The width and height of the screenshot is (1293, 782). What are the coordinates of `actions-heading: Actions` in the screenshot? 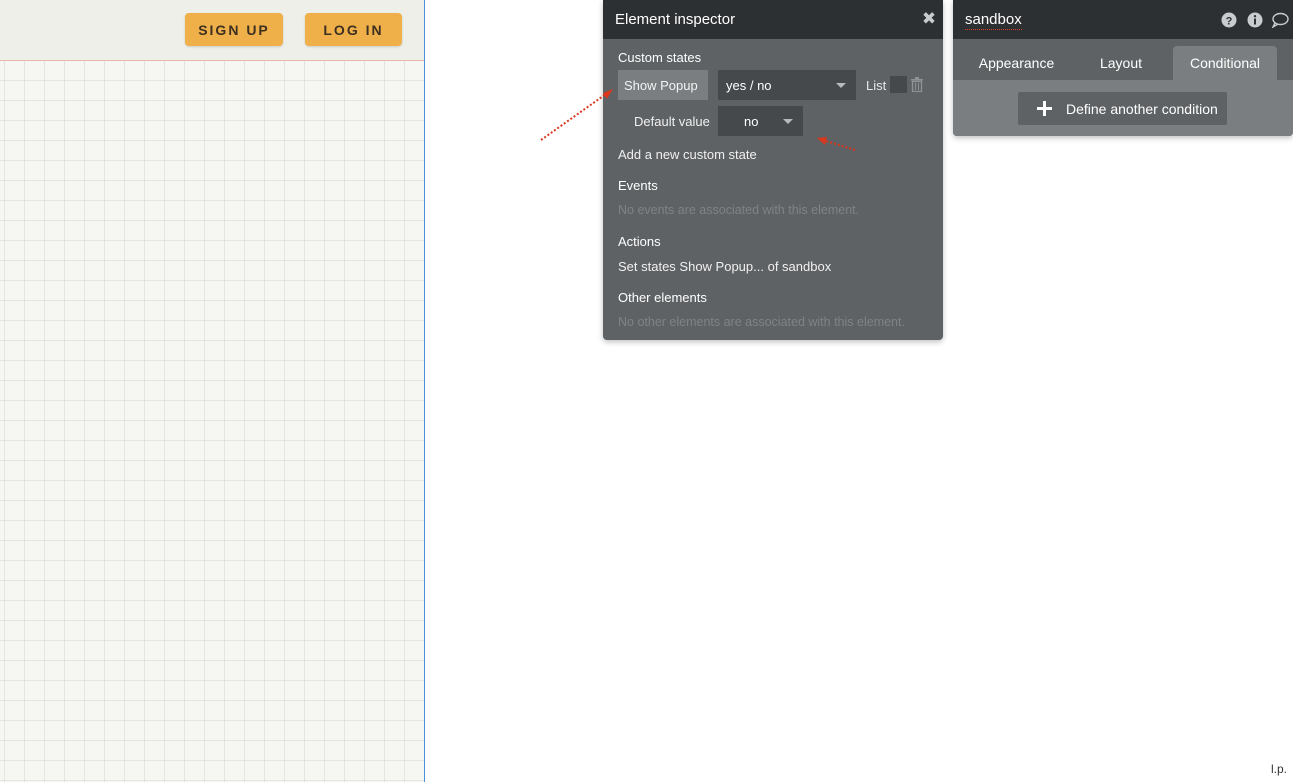 It's located at (639, 241).